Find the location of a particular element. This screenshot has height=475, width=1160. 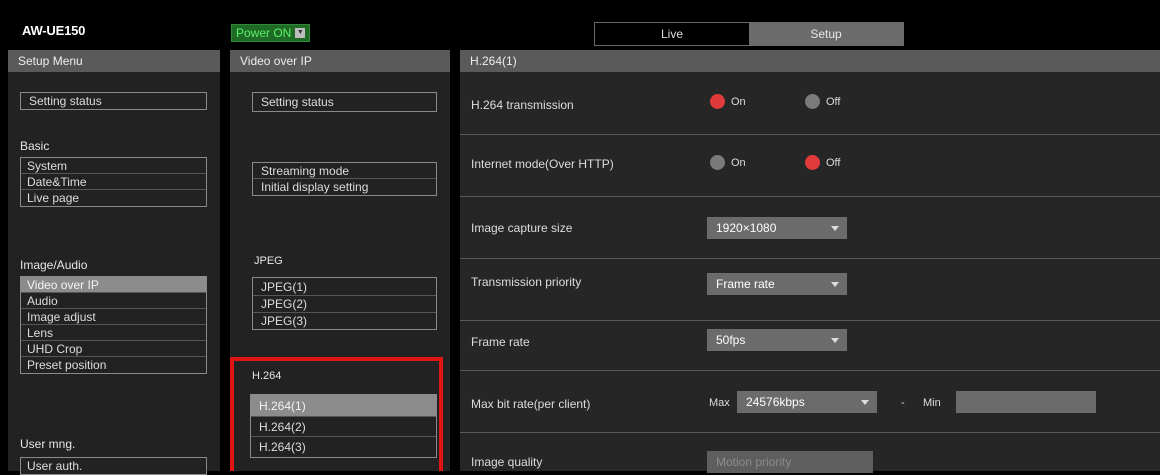

h264-transmission-label: H.264 transmission is located at coordinates (522, 105).